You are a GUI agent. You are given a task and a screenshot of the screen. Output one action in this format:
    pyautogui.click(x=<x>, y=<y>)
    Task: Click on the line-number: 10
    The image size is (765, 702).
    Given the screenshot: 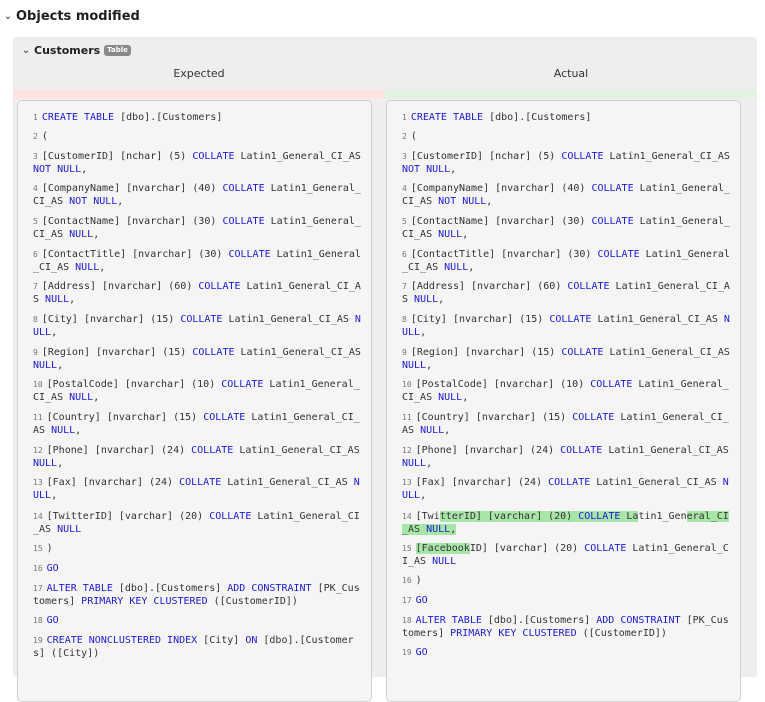 What is the action you would take?
    pyautogui.click(x=38, y=384)
    